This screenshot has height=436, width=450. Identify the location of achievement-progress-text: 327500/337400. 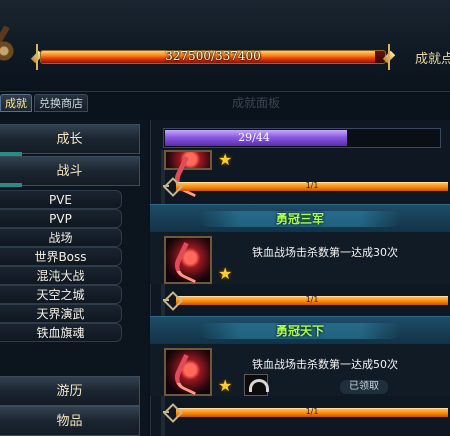
(213, 56).